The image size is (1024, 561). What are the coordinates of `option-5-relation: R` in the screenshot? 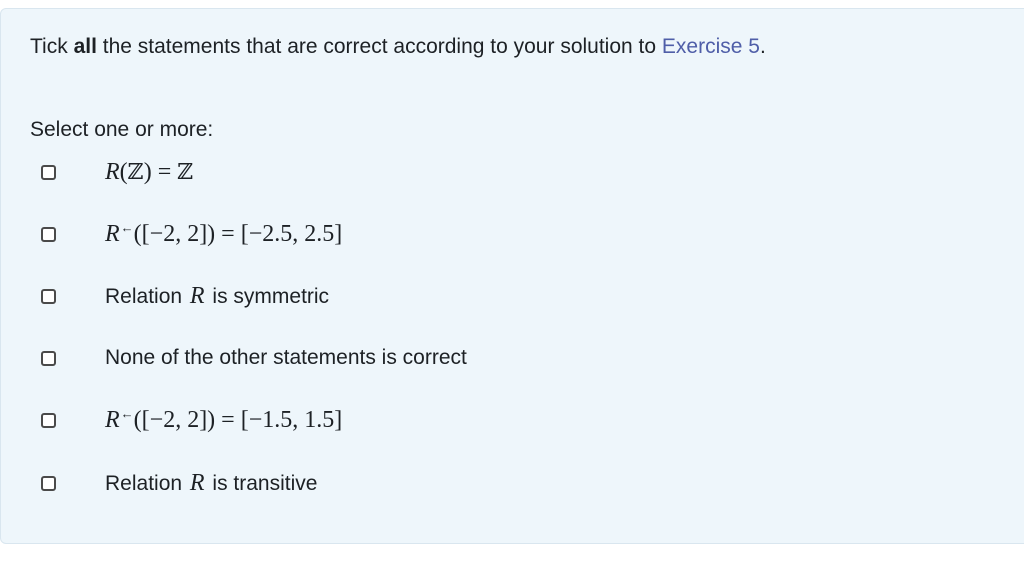 It's located at (112, 420).